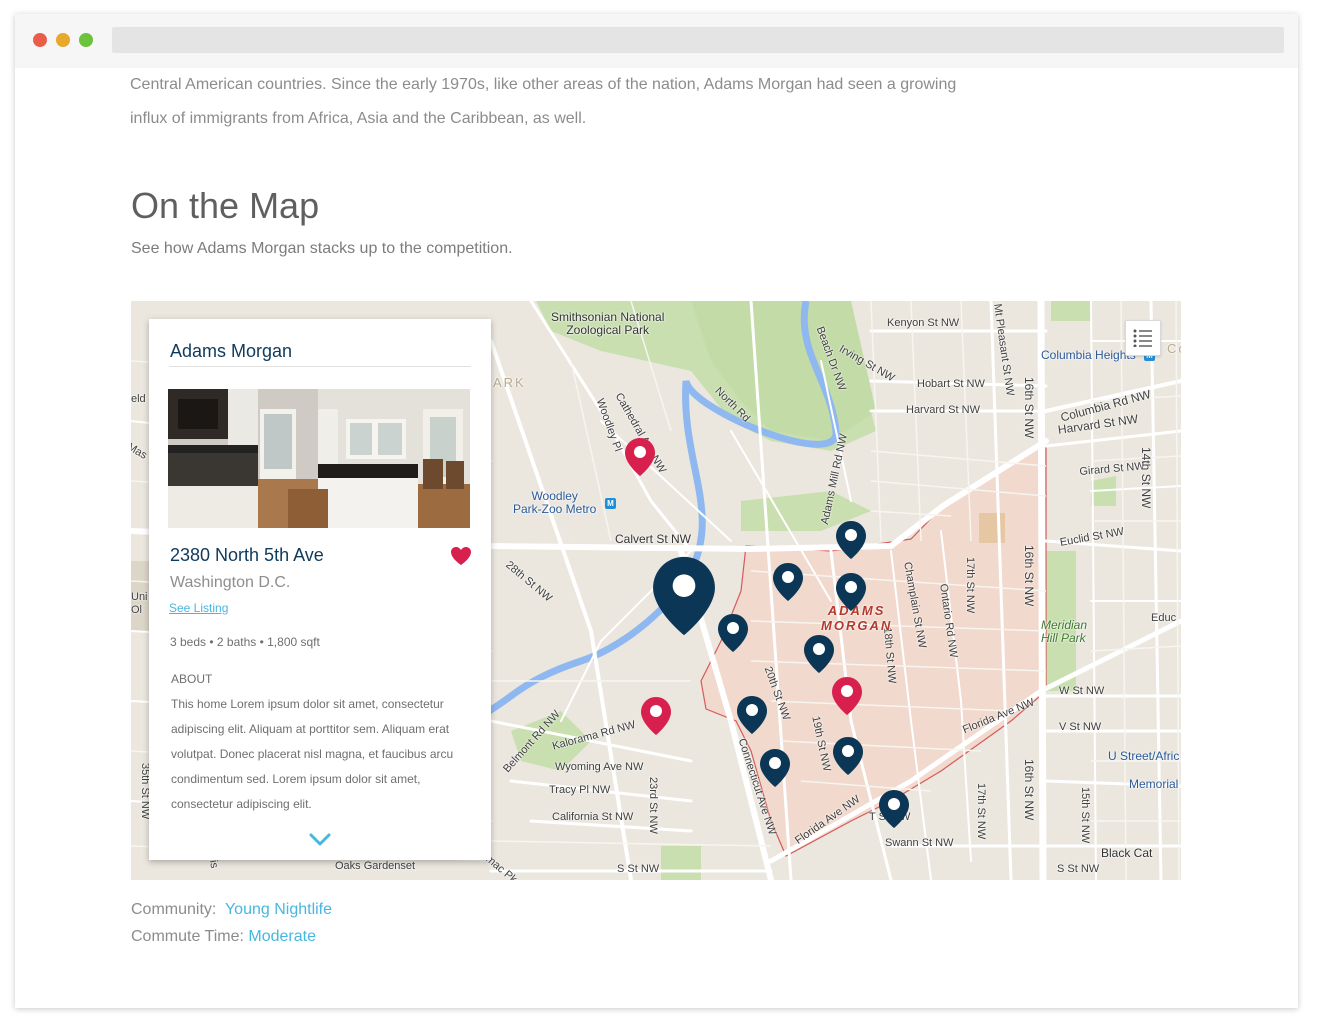  I want to click on commute-label: Commute Time:, so click(187, 936).